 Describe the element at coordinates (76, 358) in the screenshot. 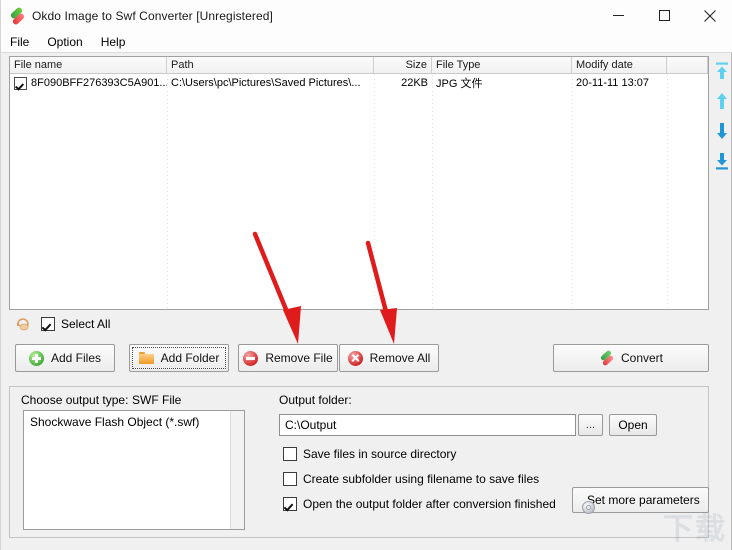

I see `add-files-label: Add Files` at that location.